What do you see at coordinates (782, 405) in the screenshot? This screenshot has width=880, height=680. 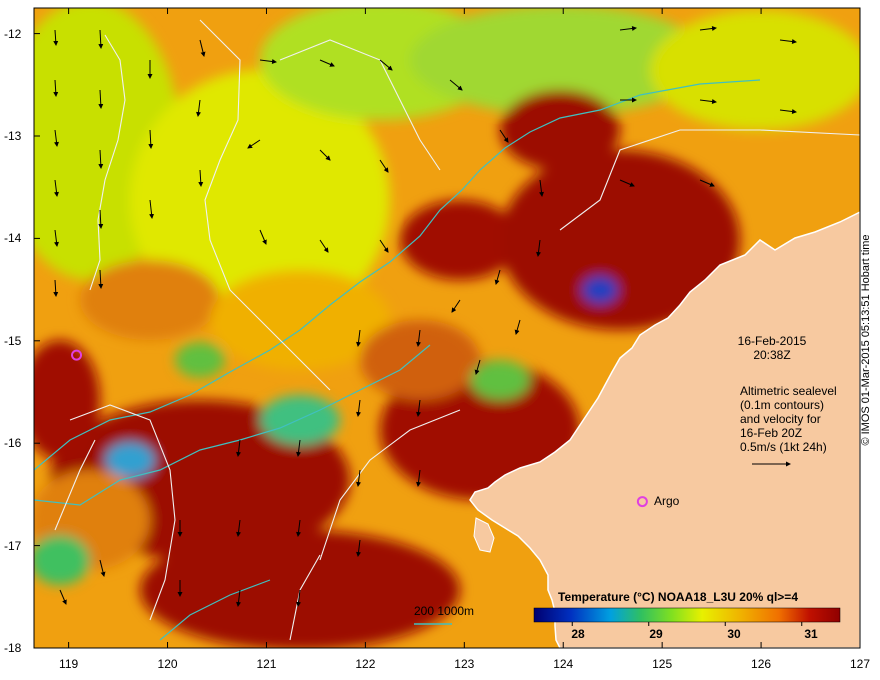 I see `altimetry-line: (0.1m contours)` at bounding box center [782, 405].